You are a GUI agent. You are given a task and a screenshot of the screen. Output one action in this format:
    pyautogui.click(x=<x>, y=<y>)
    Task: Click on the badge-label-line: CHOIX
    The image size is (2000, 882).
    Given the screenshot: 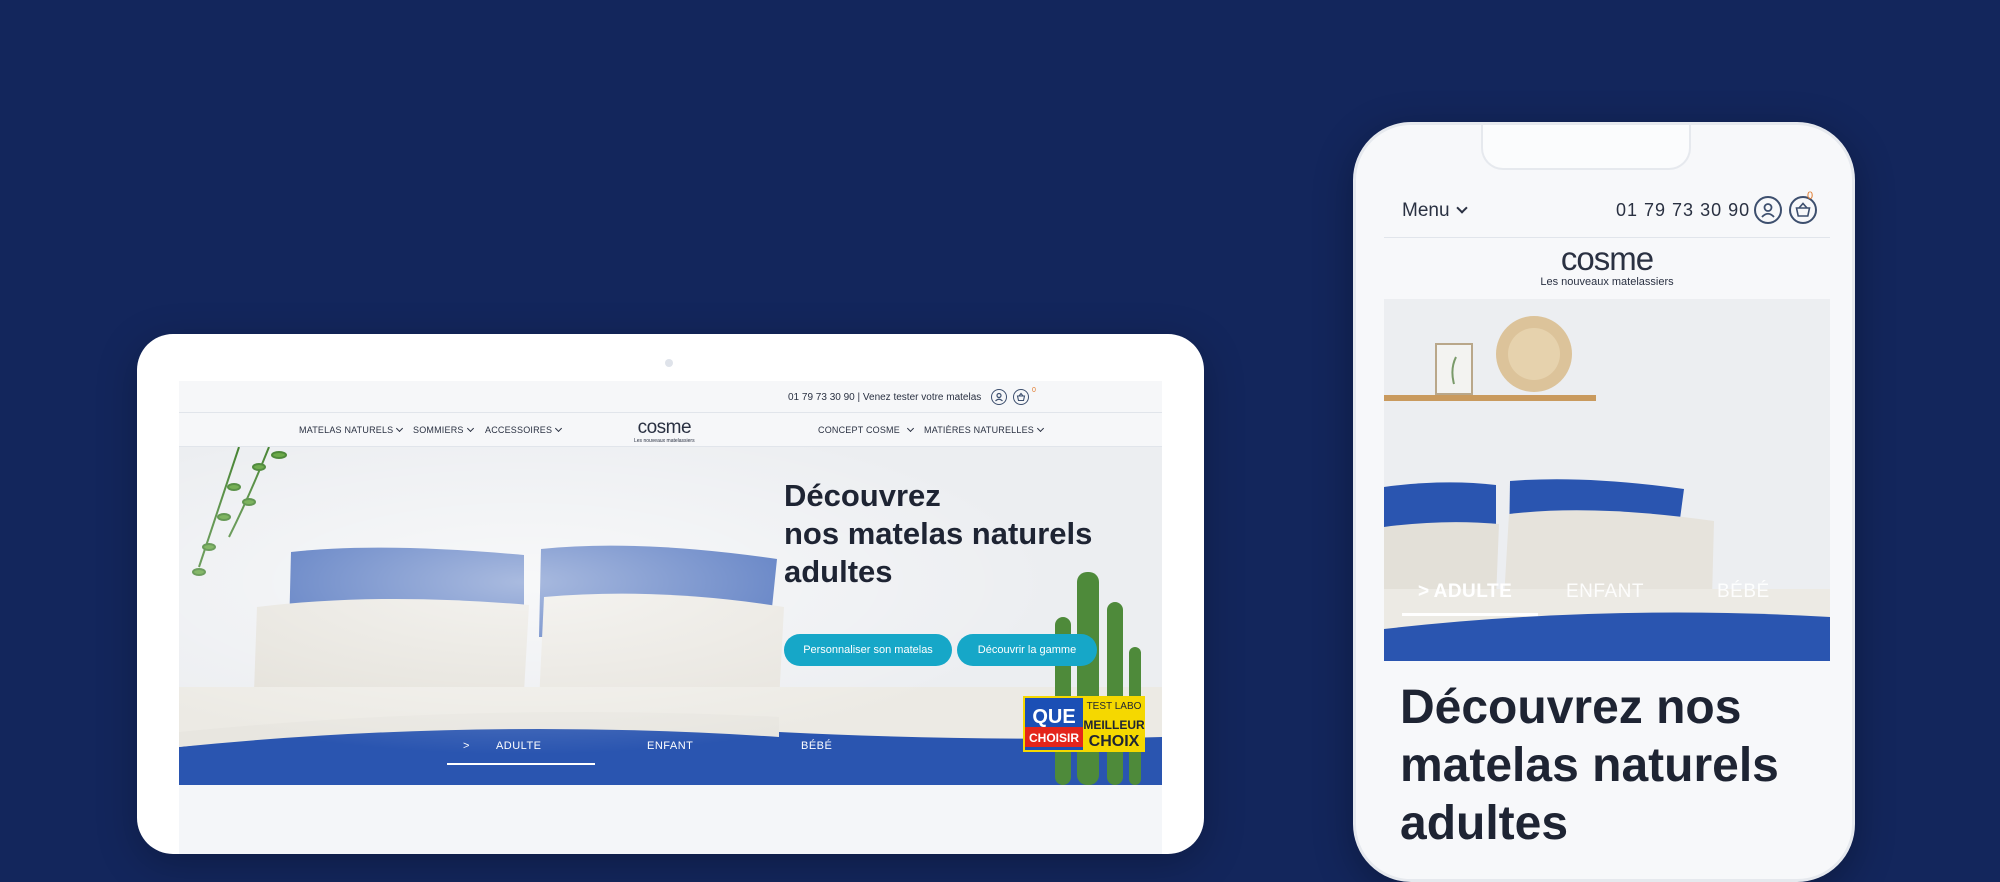 What is the action you would take?
    pyautogui.click(x=1114, y=741)
    